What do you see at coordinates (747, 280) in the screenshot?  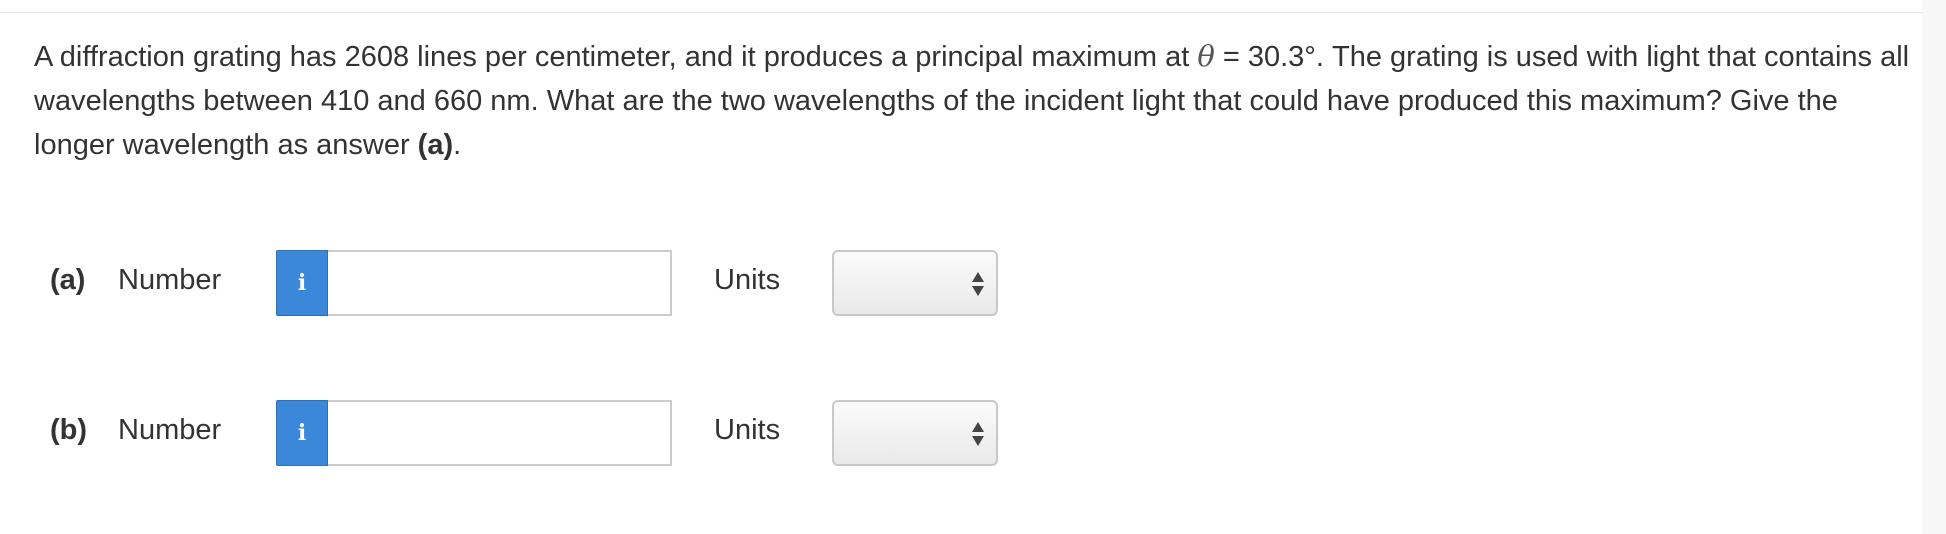 I see `units-label-a: Units` at bounding box center [747, 280].